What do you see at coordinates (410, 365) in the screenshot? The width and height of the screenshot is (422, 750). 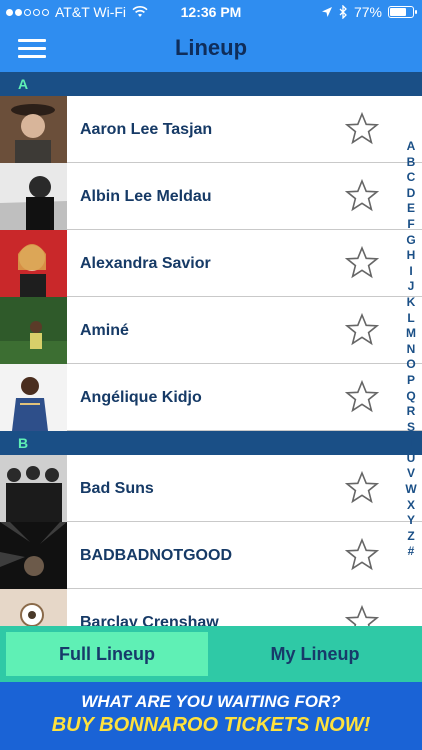 I see `index-letter: O` at bounding box center [410, 365].